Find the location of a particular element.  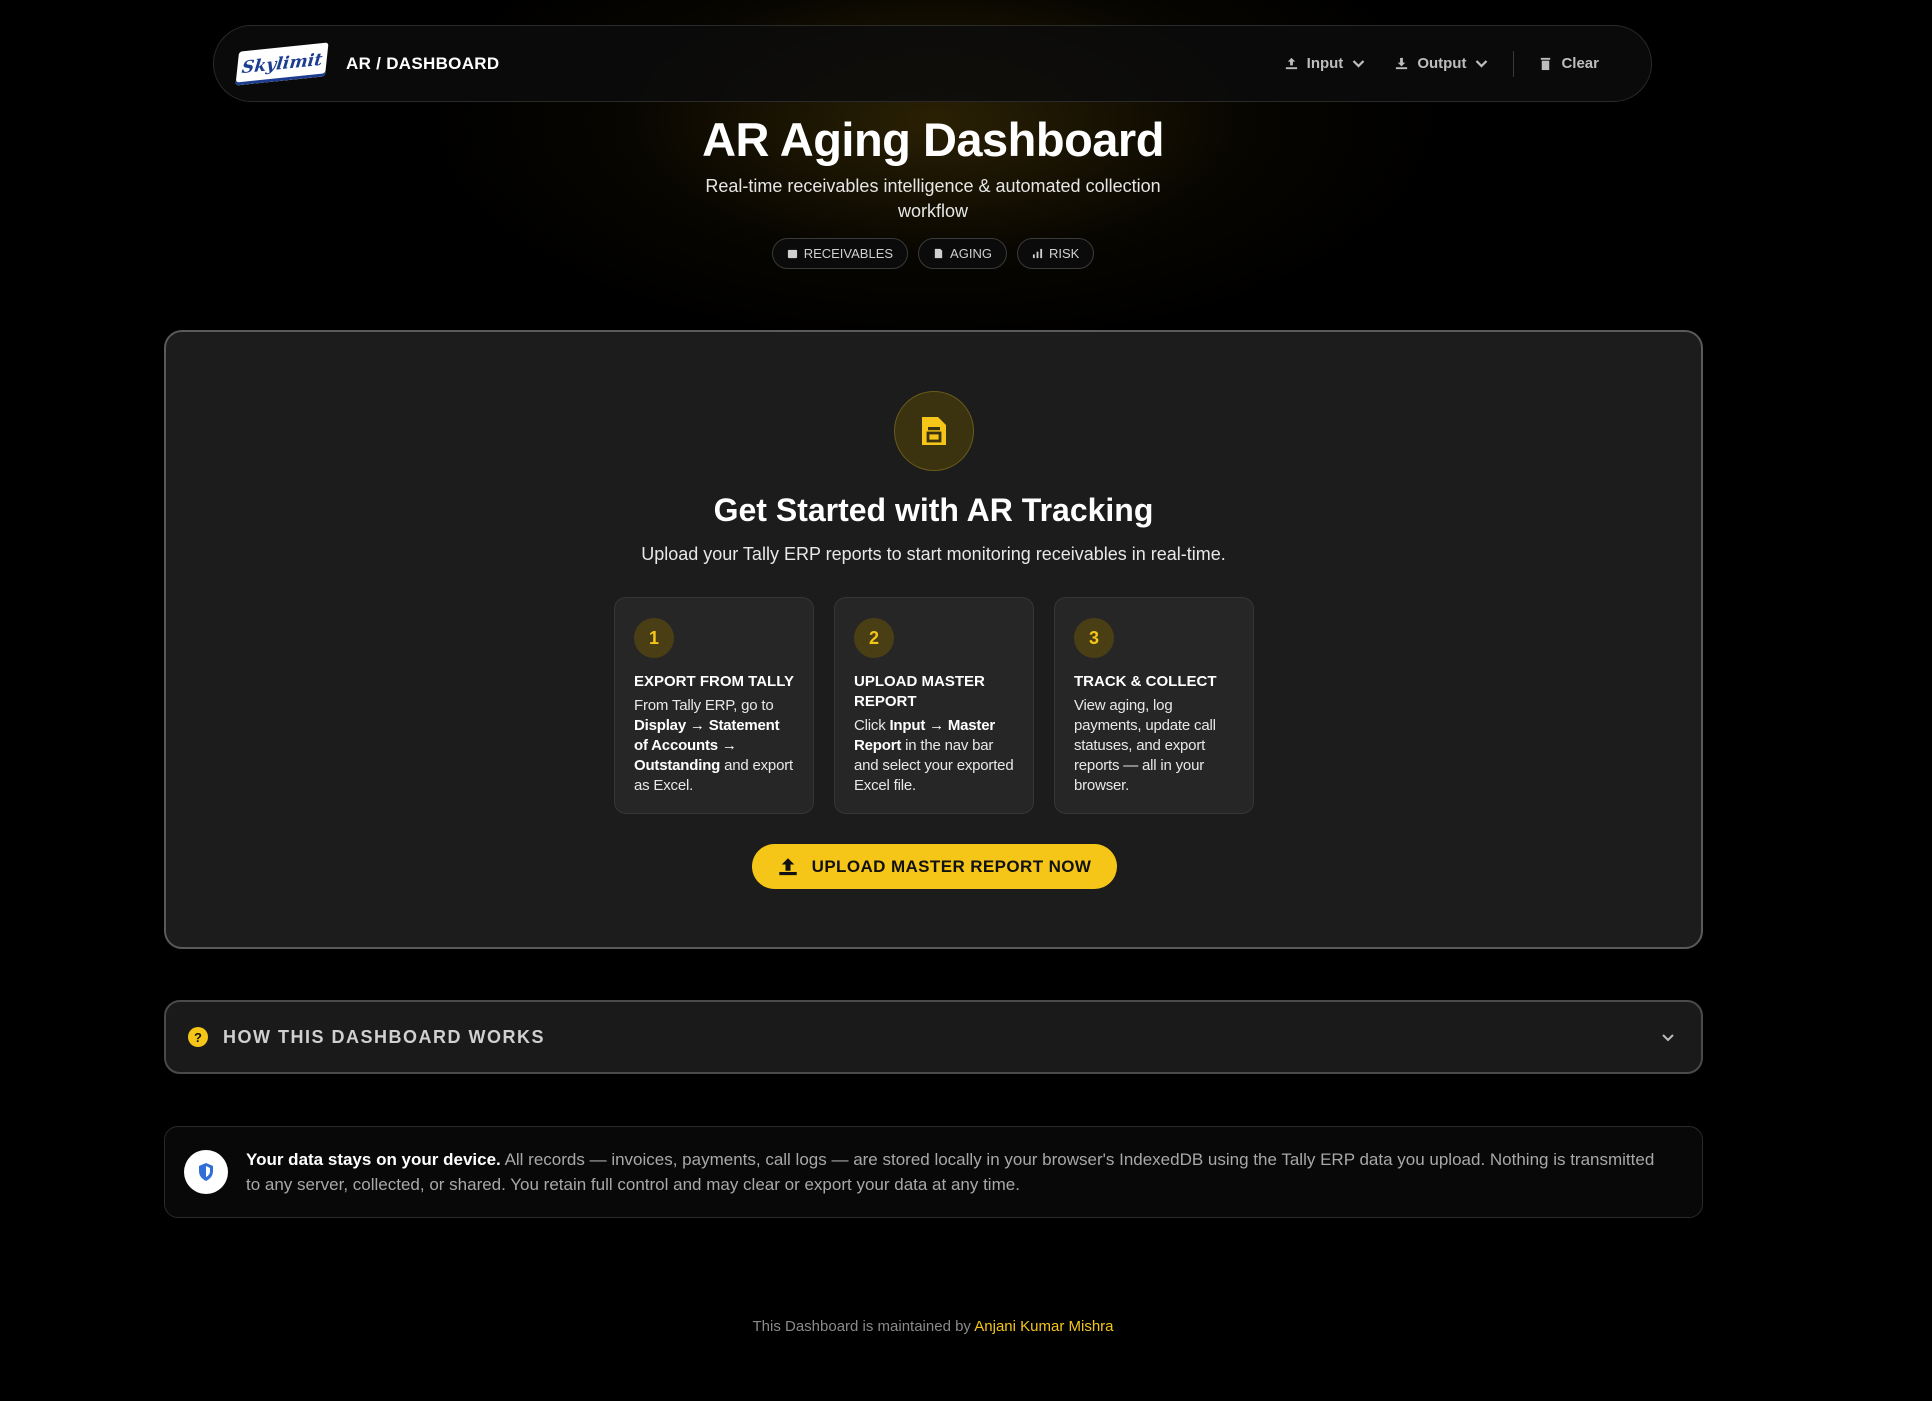

output-menu-label: Output is located at coordinates (1442, 63).